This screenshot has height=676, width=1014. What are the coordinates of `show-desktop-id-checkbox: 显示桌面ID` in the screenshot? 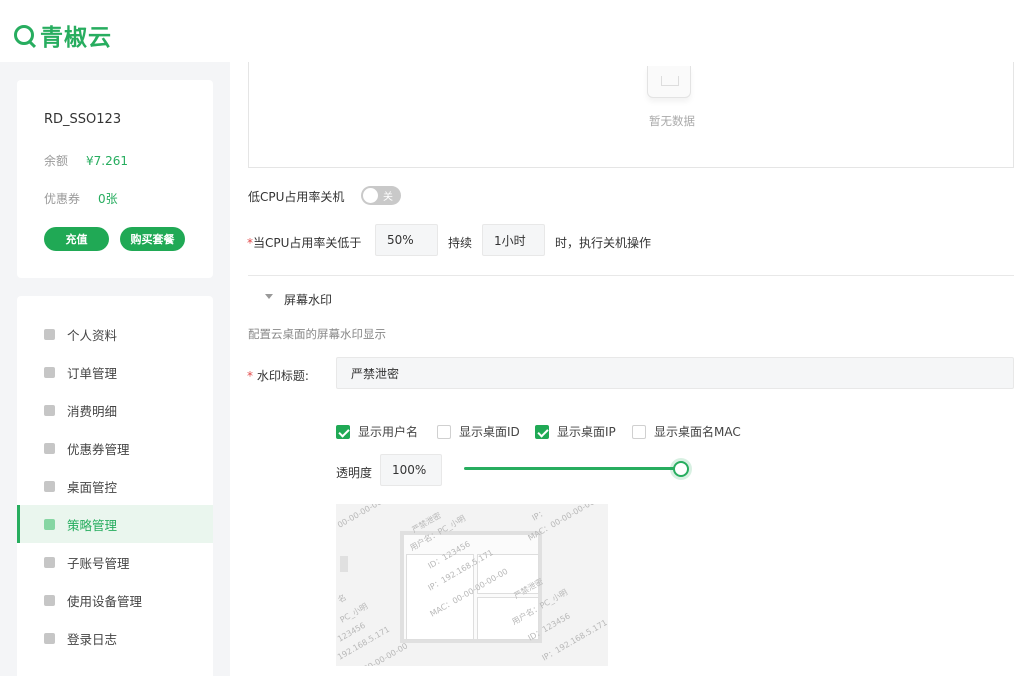 It's located at (478, 431).